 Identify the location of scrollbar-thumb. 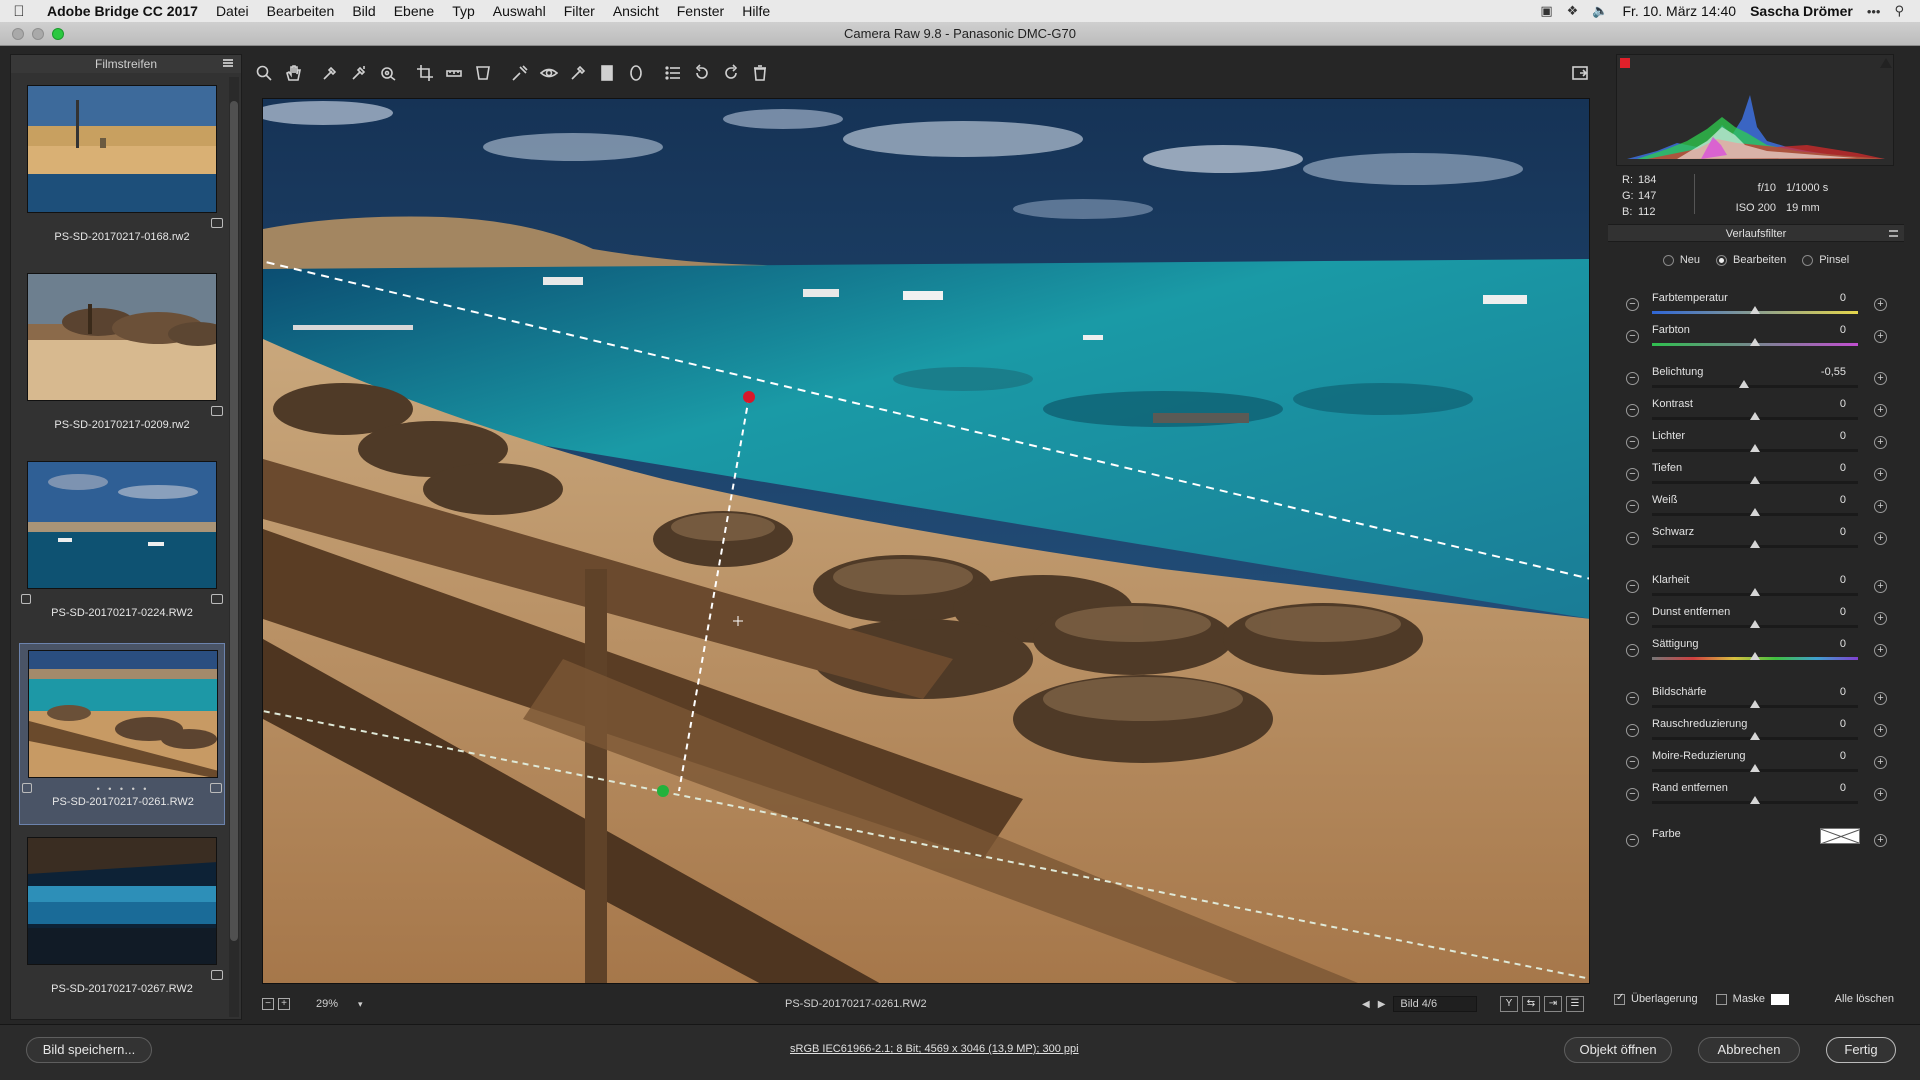
(234, 521).